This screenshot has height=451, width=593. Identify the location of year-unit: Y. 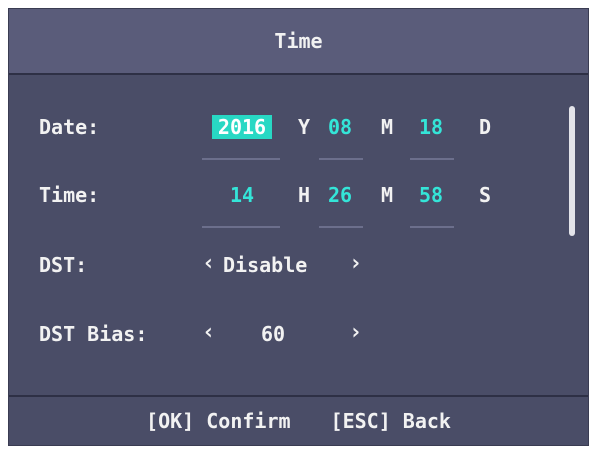
(304, 127).